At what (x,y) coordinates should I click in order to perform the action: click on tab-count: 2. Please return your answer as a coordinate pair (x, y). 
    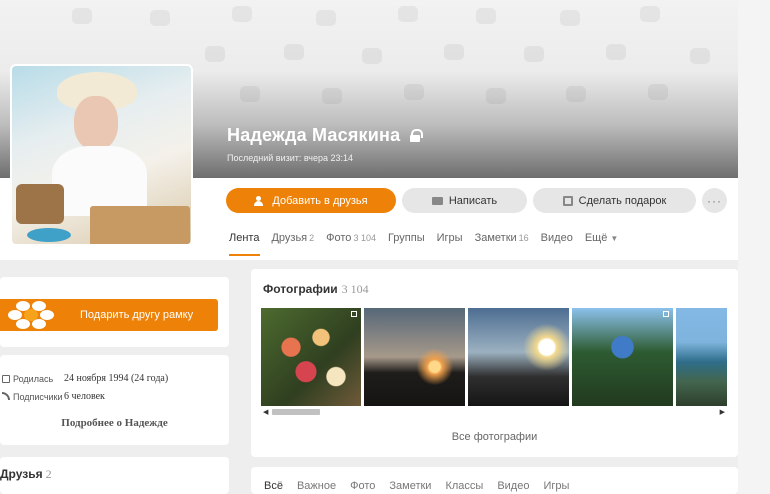
    Looking at the image, I should click on (312, 238).